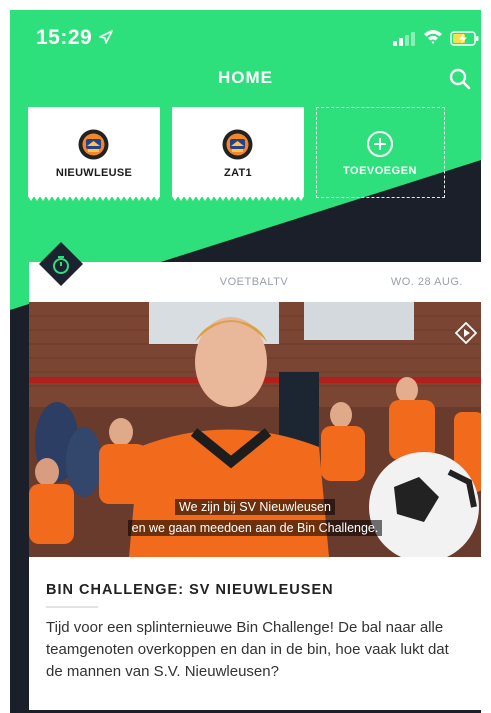  Describe the element at coordinates (64, 37) in the screenshot. I see `status-time: 15:29` at that location.